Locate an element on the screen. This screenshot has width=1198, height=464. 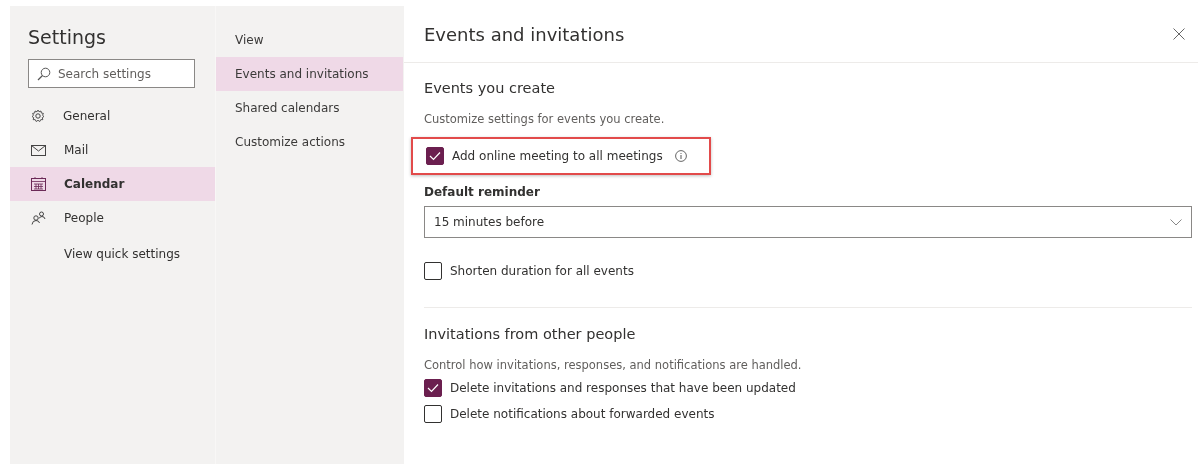
nav-item: General is located at coordinates (112, 116).